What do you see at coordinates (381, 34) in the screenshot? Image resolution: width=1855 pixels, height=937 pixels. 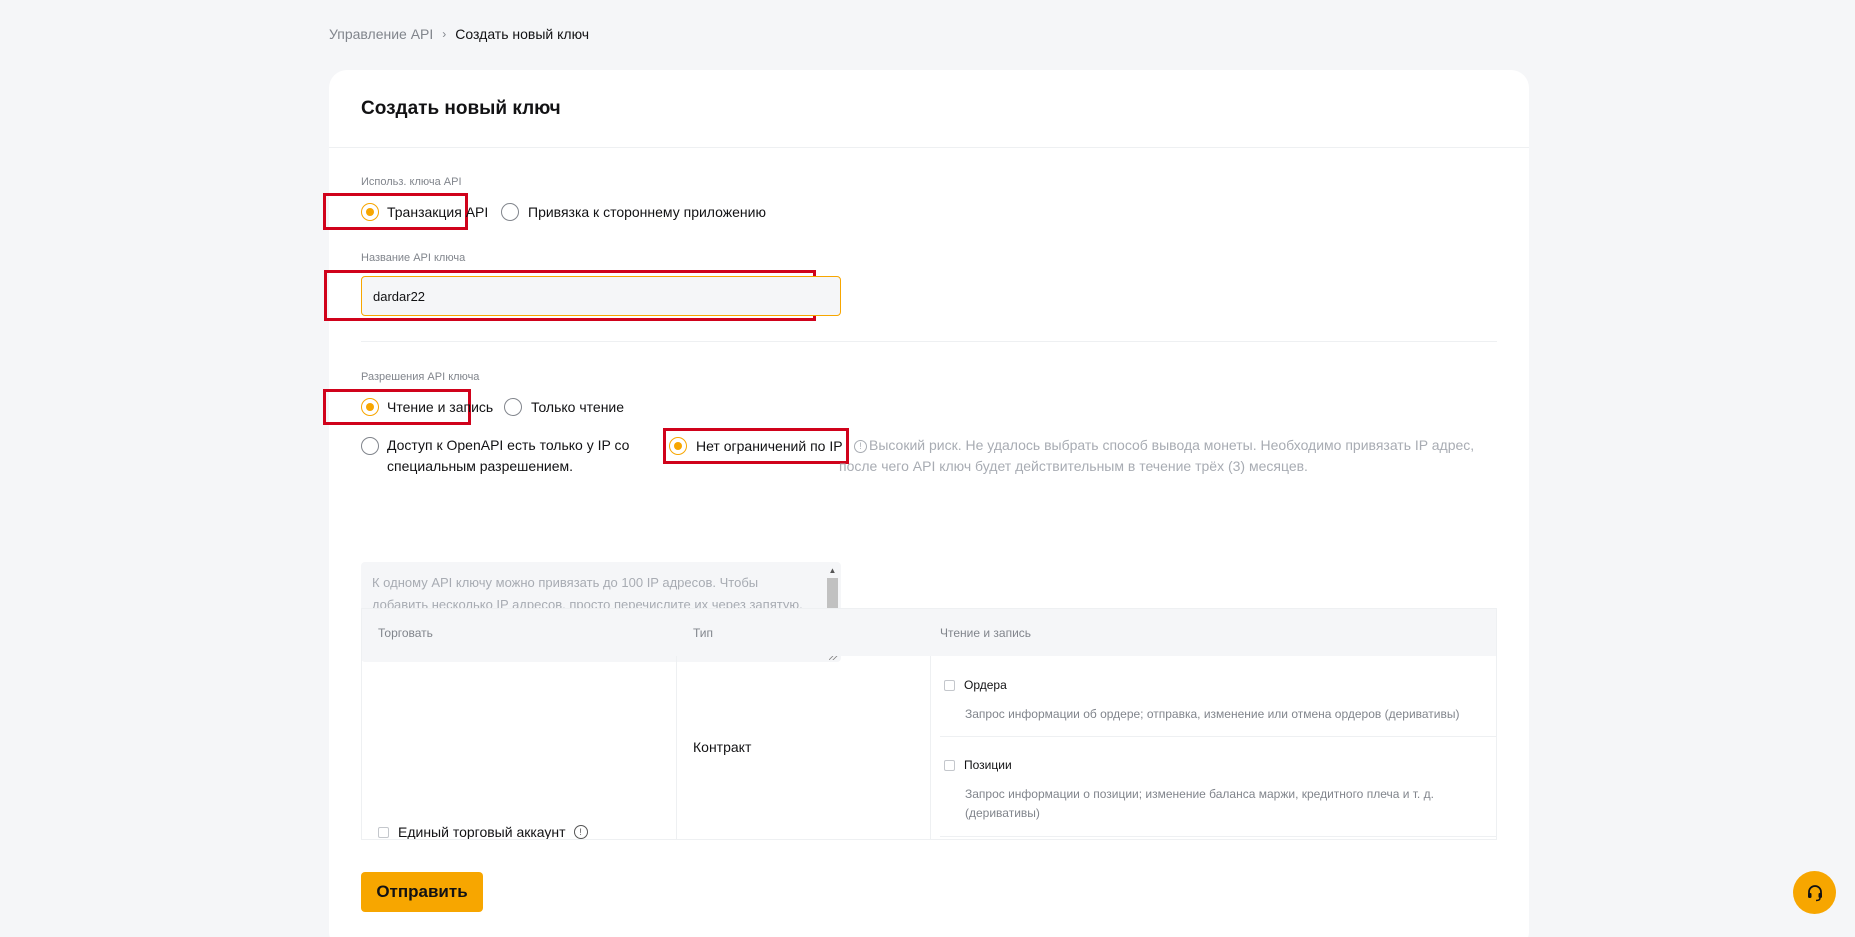 I see `breadcrumb-api-management: Управление API` at bounding box center [381, 34].